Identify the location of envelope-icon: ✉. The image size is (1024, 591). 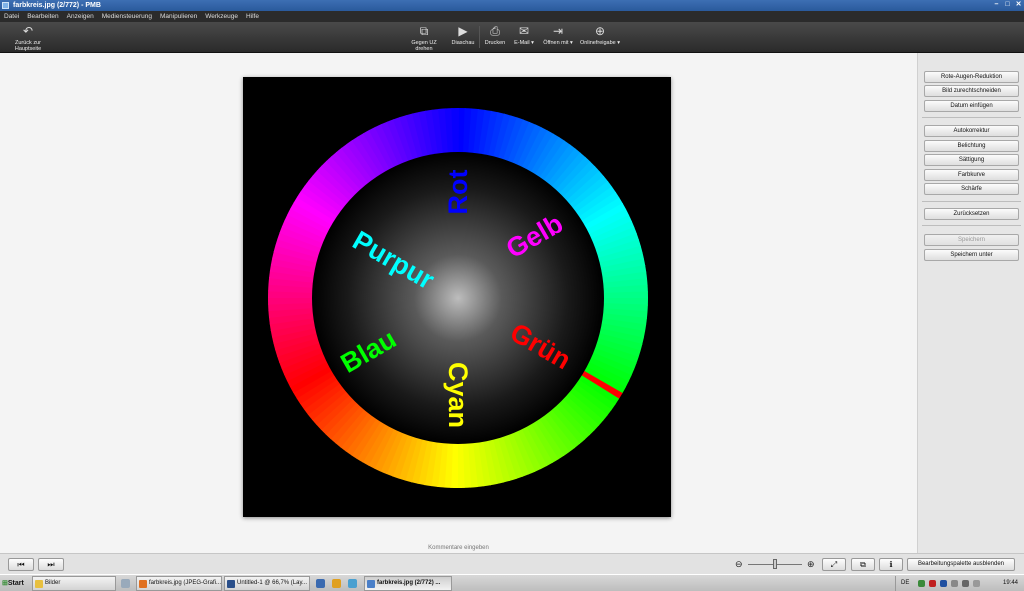
(524, 31).